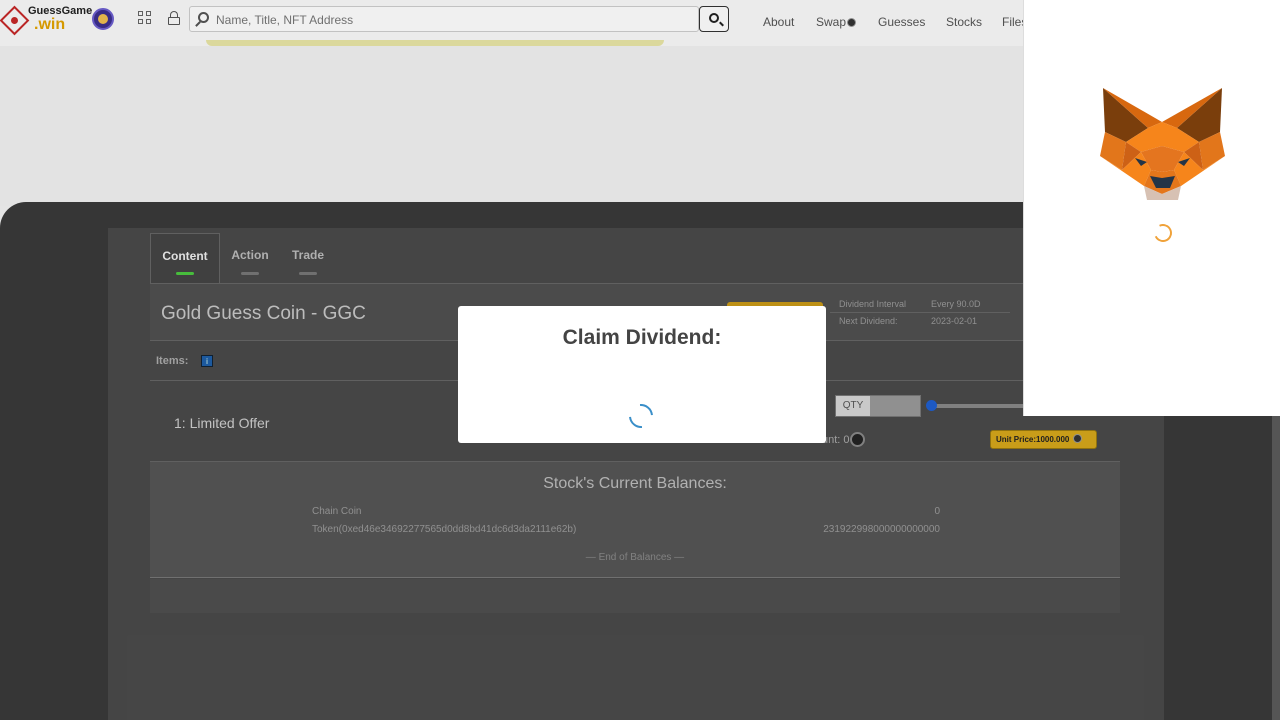  Describe the element at coordinates (1163, 233) in the screenshot. I see `wallet-loading-spinner-icon` at that location.